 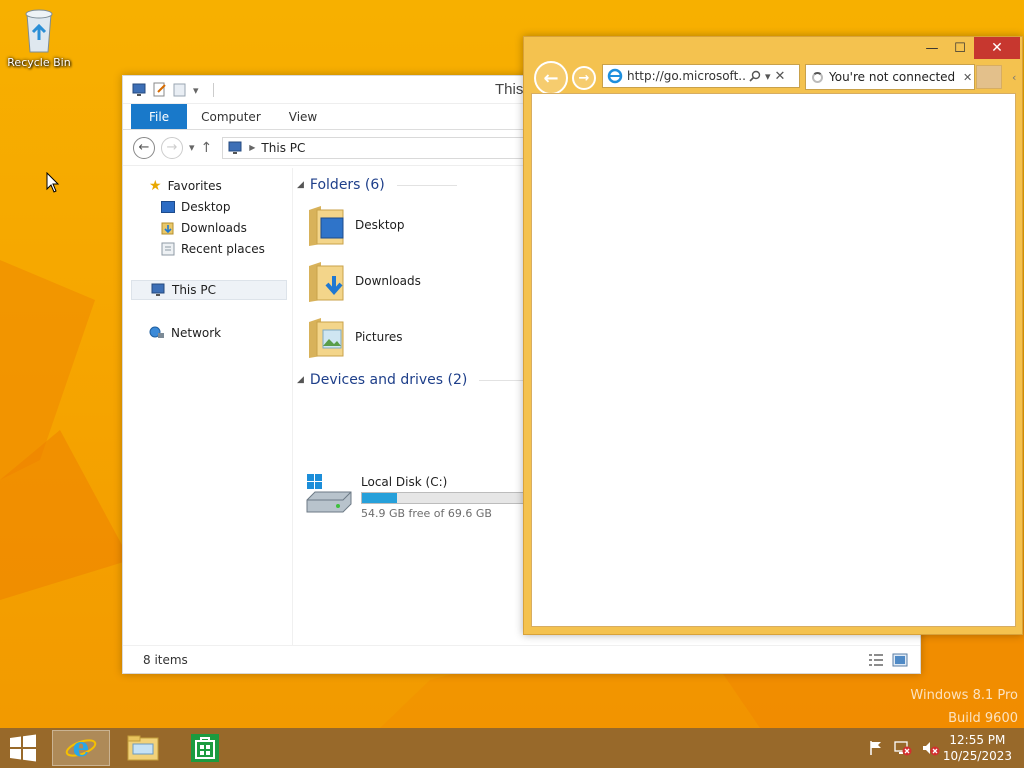 I want to click on recycle-bin-shortcut: Recycle Bin, so click(x=39, y=37).